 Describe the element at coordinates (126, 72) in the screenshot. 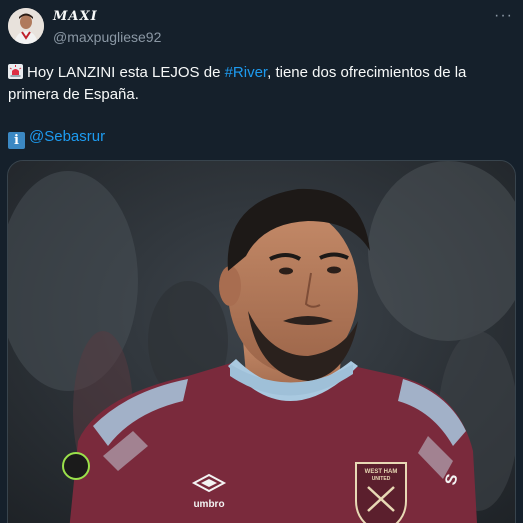

I see `tweet-text-part: Hoy LANZINI esta LEJOS de` at that location.